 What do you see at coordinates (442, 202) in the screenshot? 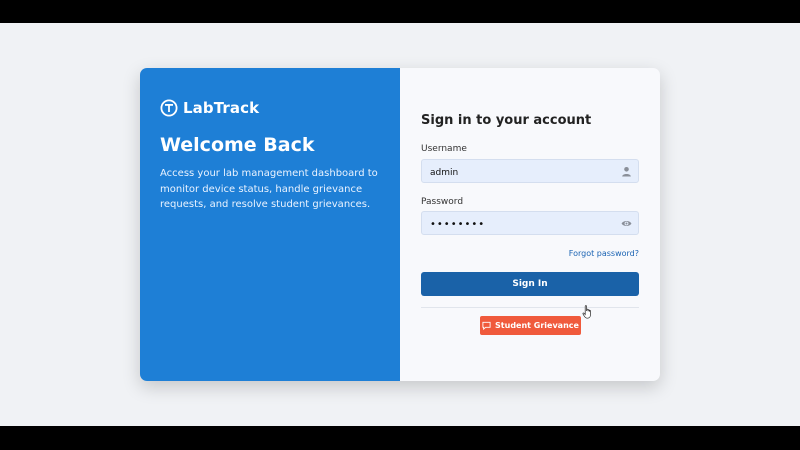
I see `password-label: Password` at bounding box center [442, 202].